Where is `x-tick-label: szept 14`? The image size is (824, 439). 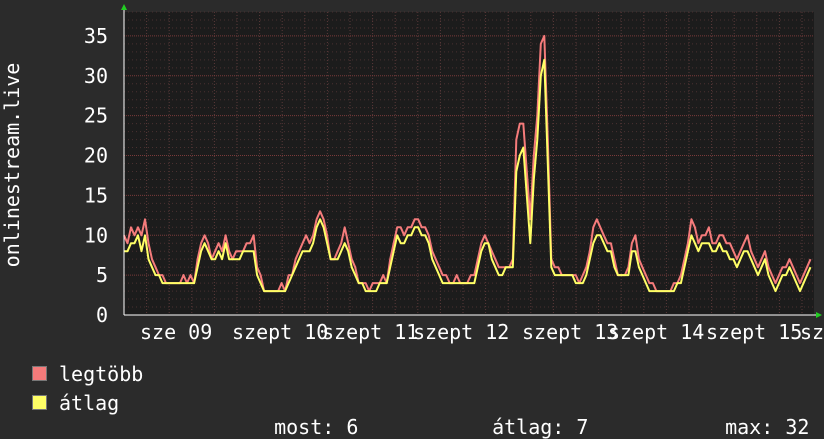
x-tick-label: szept 14 is located at coordinates (656, 332).